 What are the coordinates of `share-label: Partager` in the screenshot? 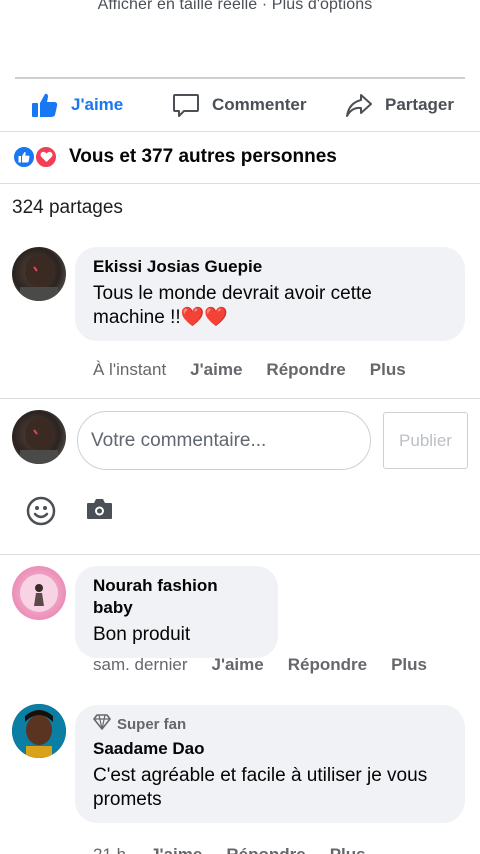 It's located at (419, 104).